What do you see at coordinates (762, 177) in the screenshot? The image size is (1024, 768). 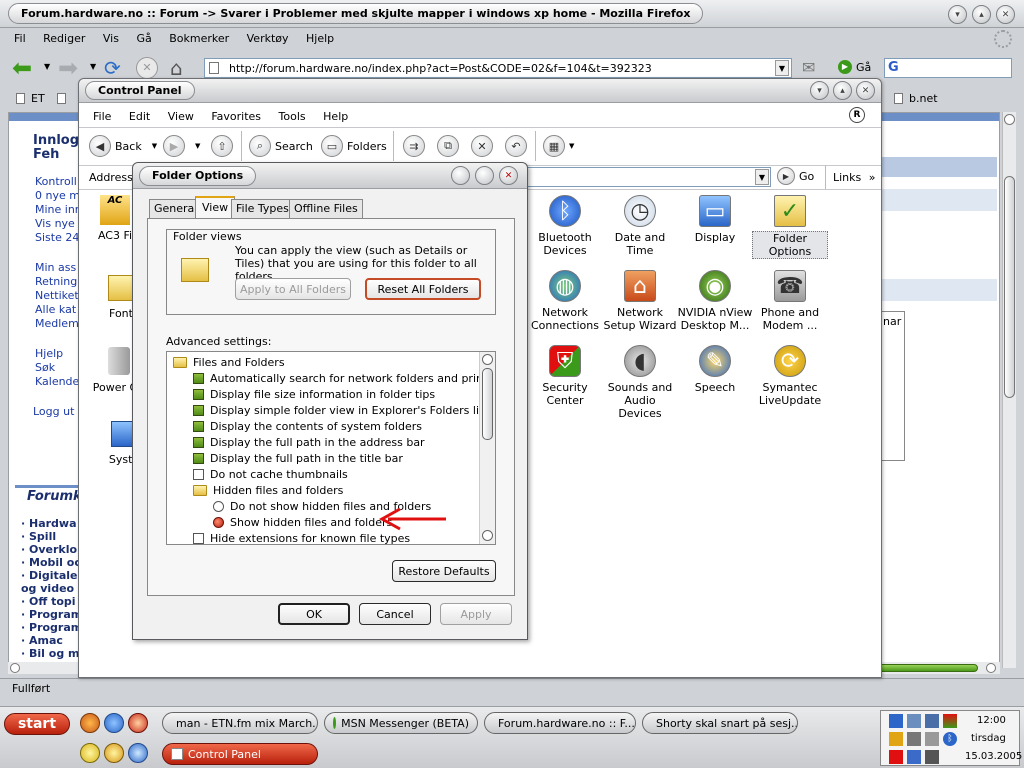 I see `cp-address-dropdown-icon: ▼` at bounding box center [762, 177].